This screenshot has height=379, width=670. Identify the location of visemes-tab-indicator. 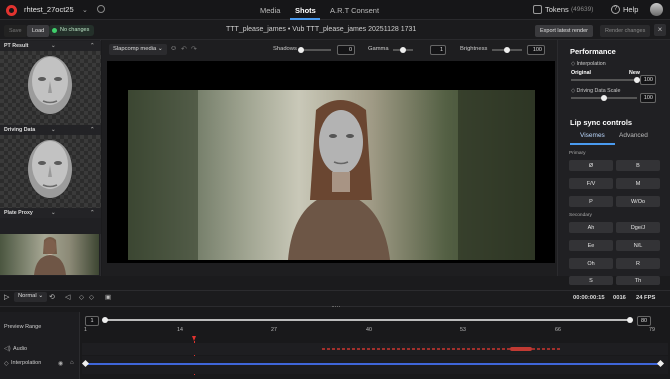
(592, 144).